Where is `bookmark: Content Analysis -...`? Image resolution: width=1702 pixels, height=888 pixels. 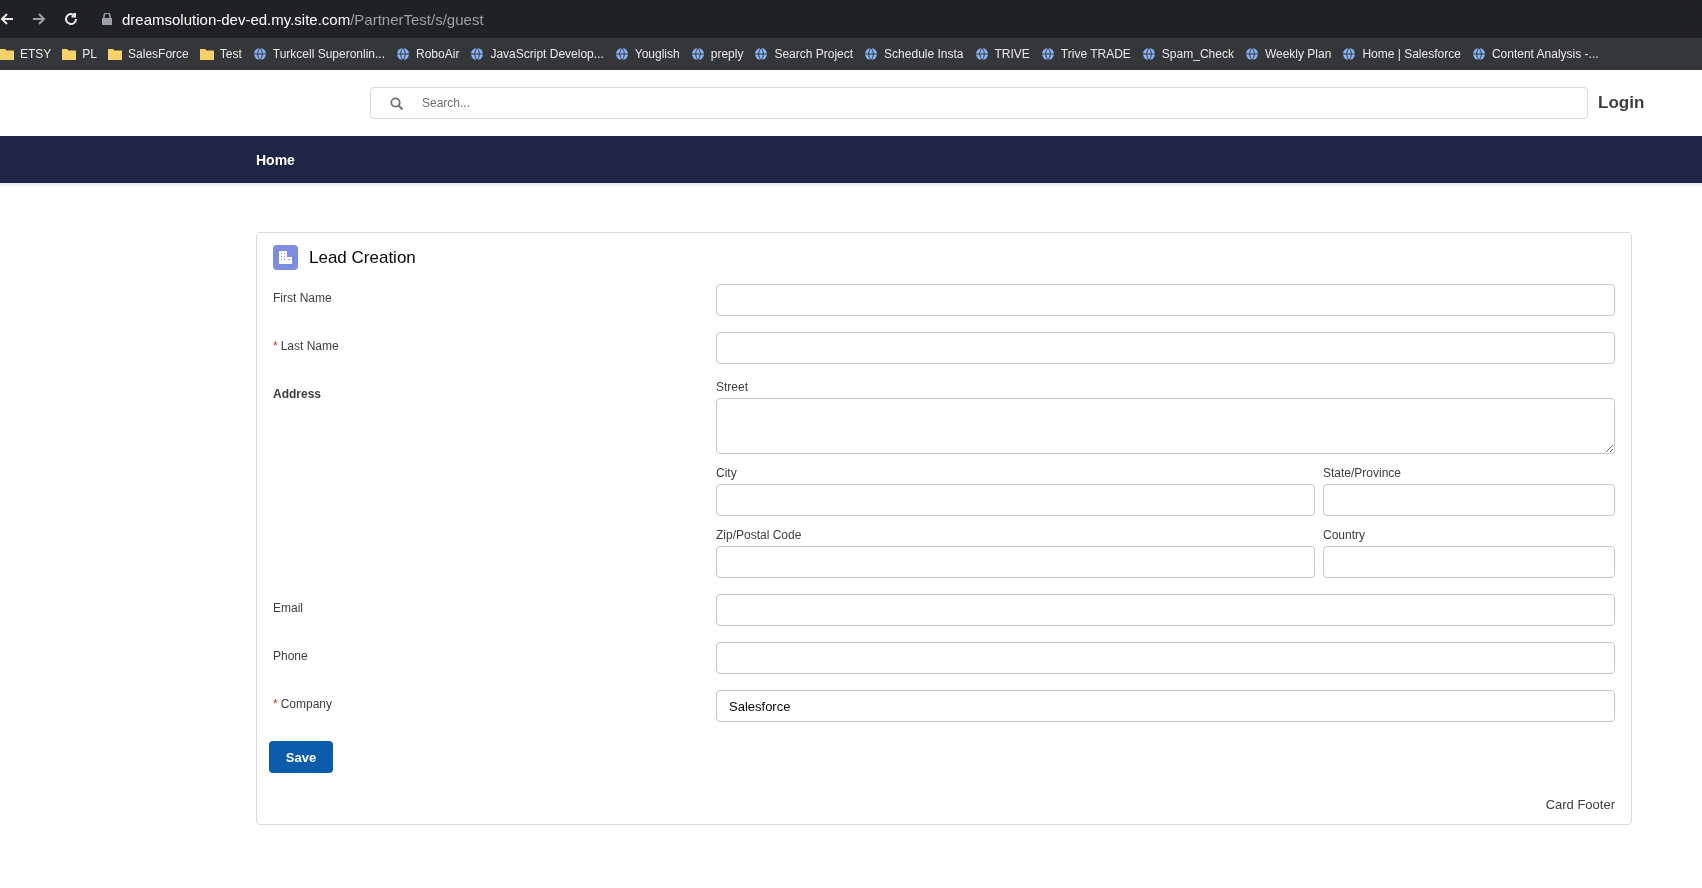 bookmark: Content Analysis -... is located at coordinates (1537, 54).